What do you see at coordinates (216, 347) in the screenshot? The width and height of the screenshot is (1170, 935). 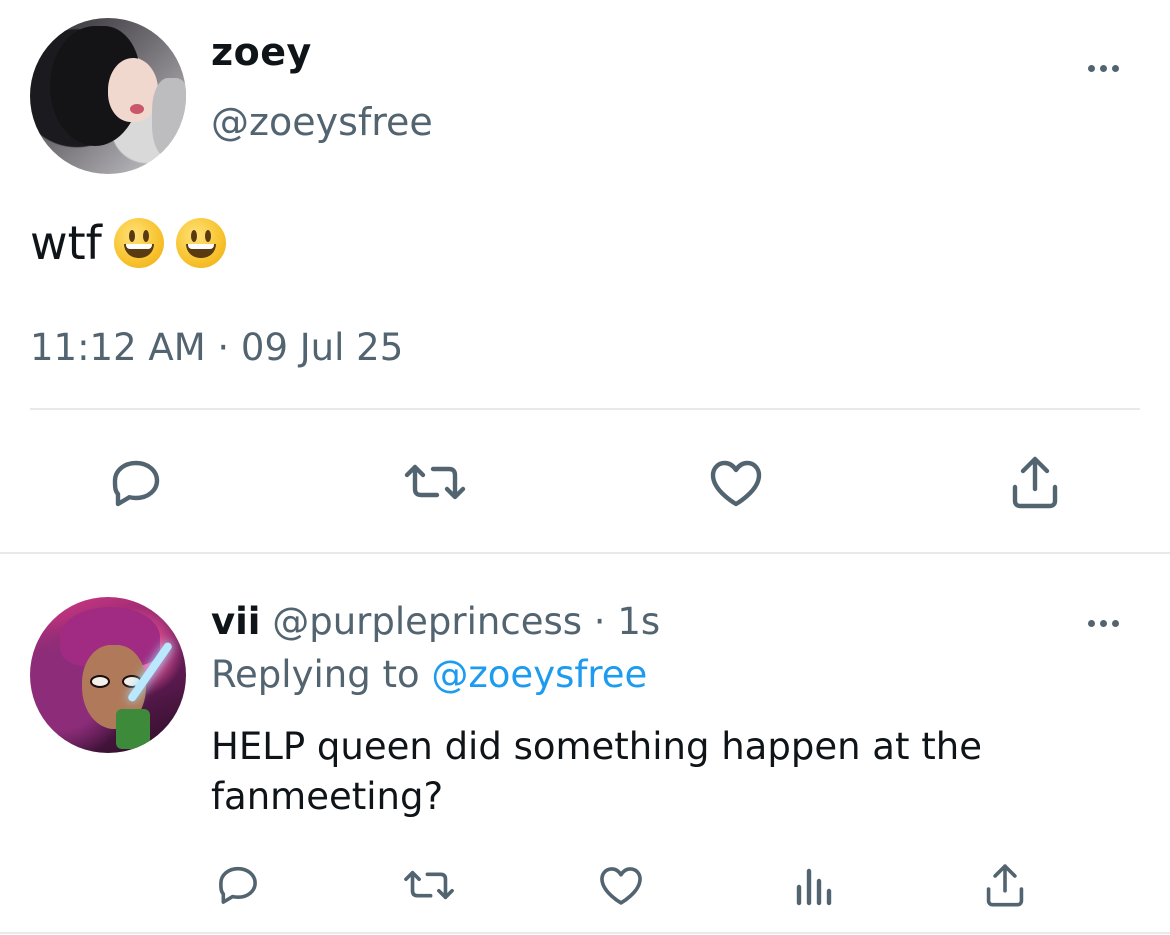 I see `main-tweet-timestamp: 11:12 AM · 09 Jul 25` at bounding box center [216, 347].